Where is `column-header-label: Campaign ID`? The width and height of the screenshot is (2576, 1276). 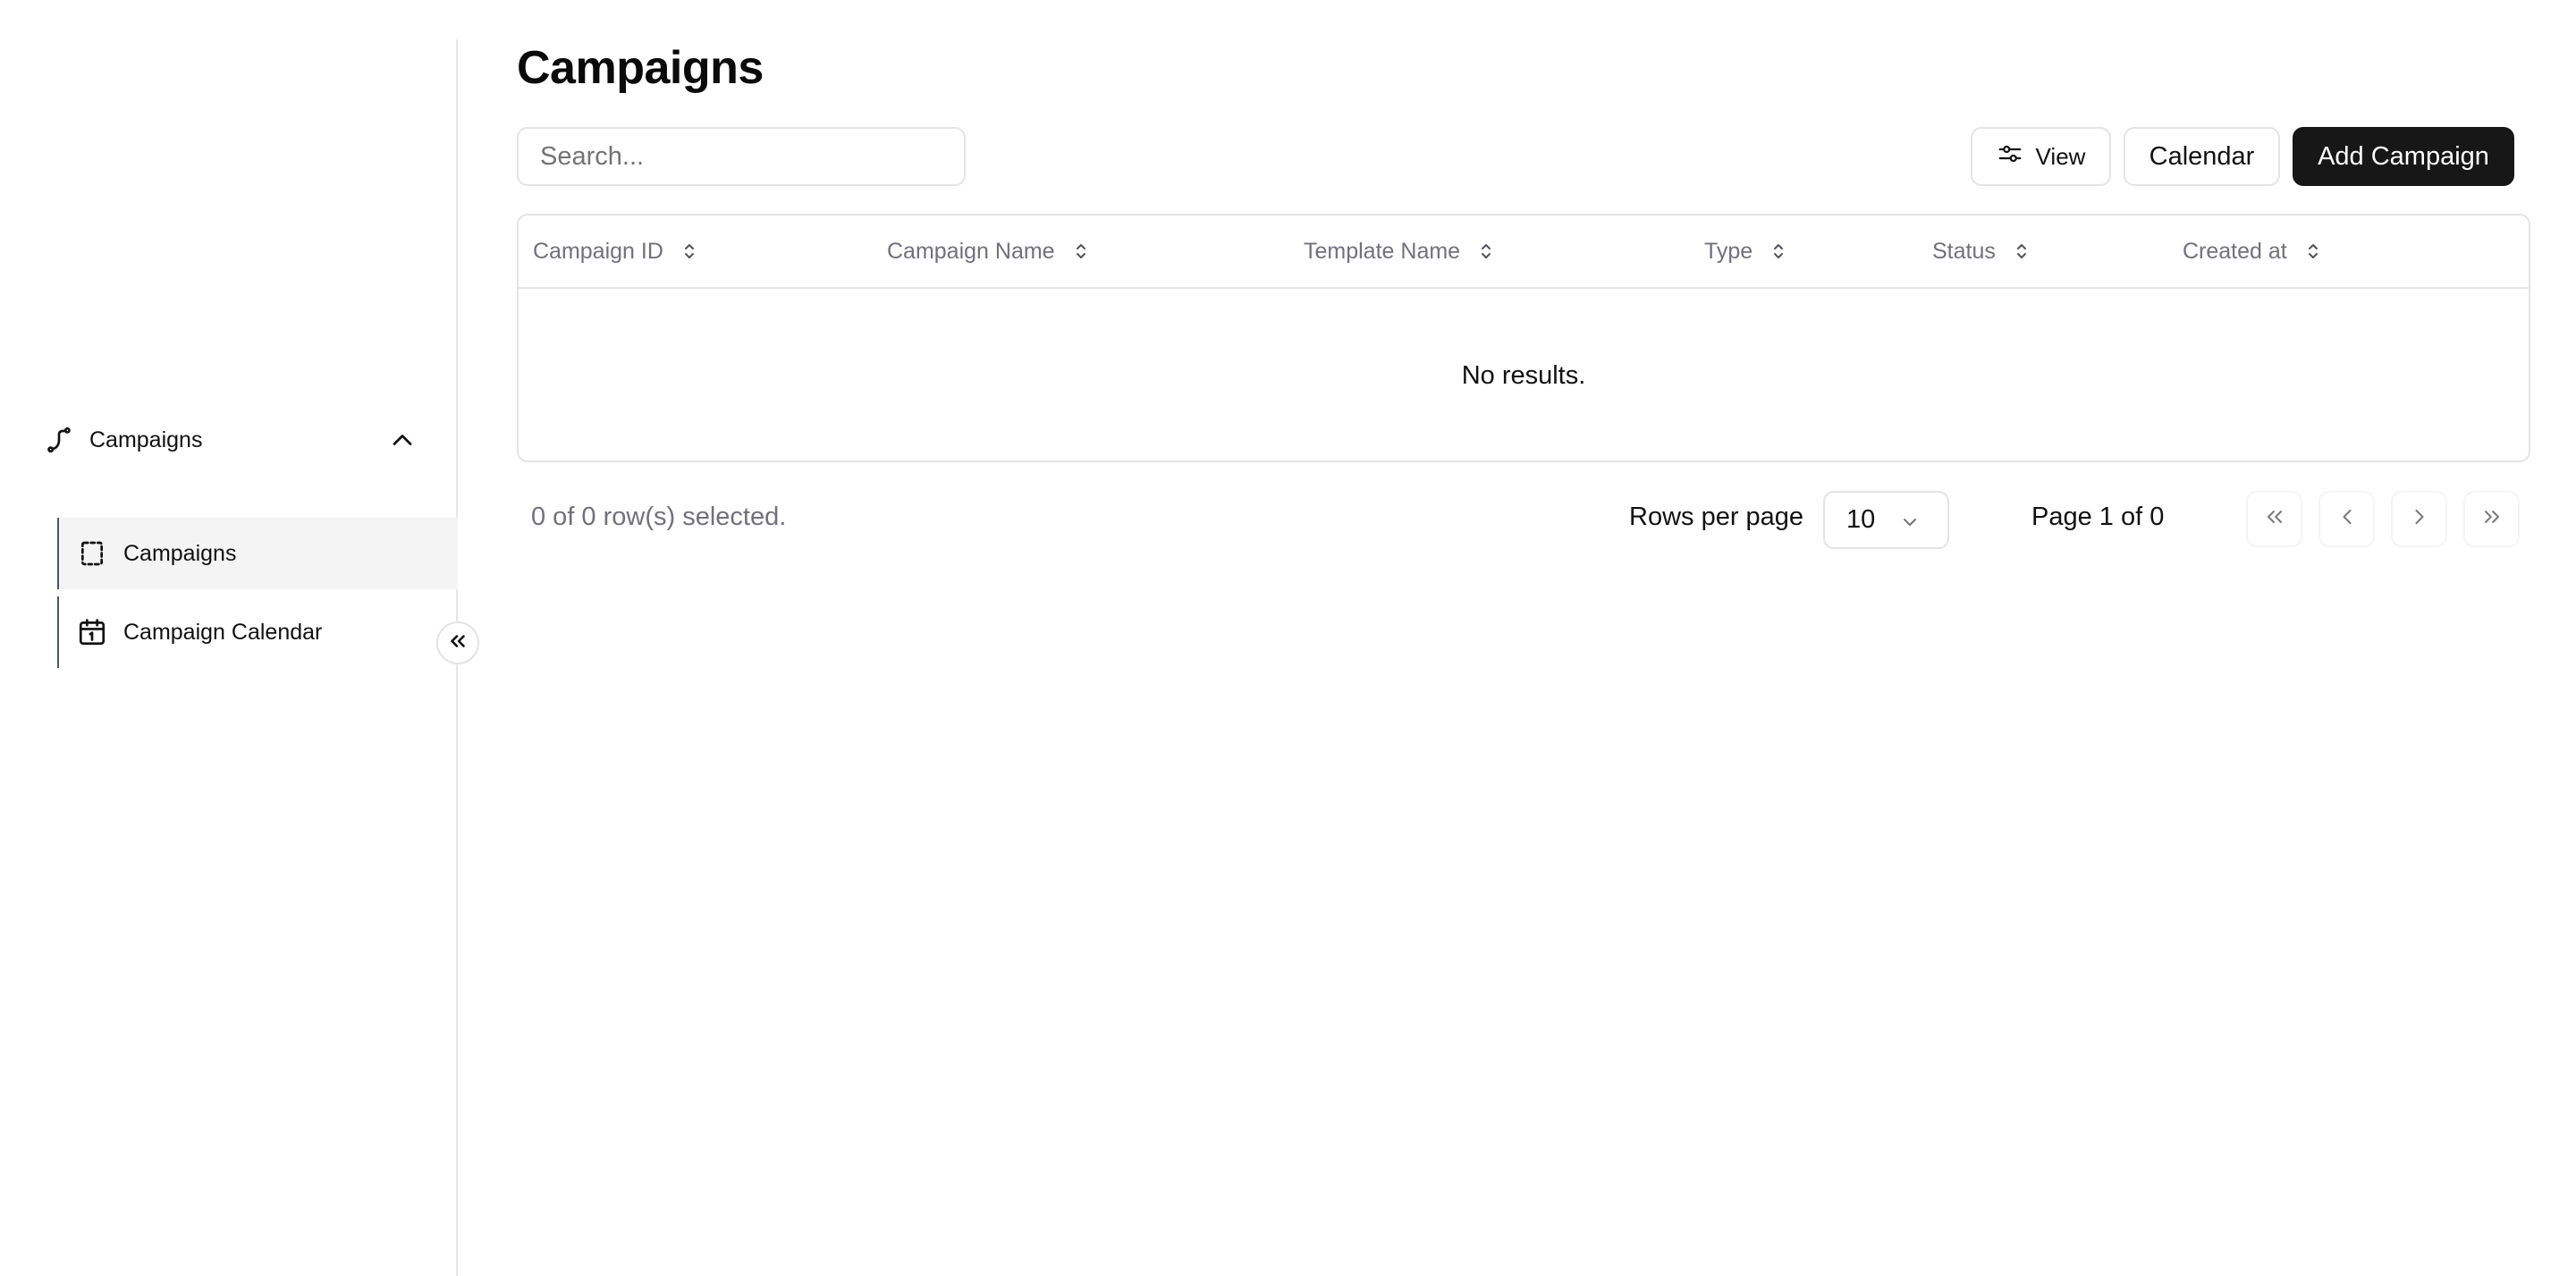
column-header-label: Campaign ID is located at coordinates (598, 251).